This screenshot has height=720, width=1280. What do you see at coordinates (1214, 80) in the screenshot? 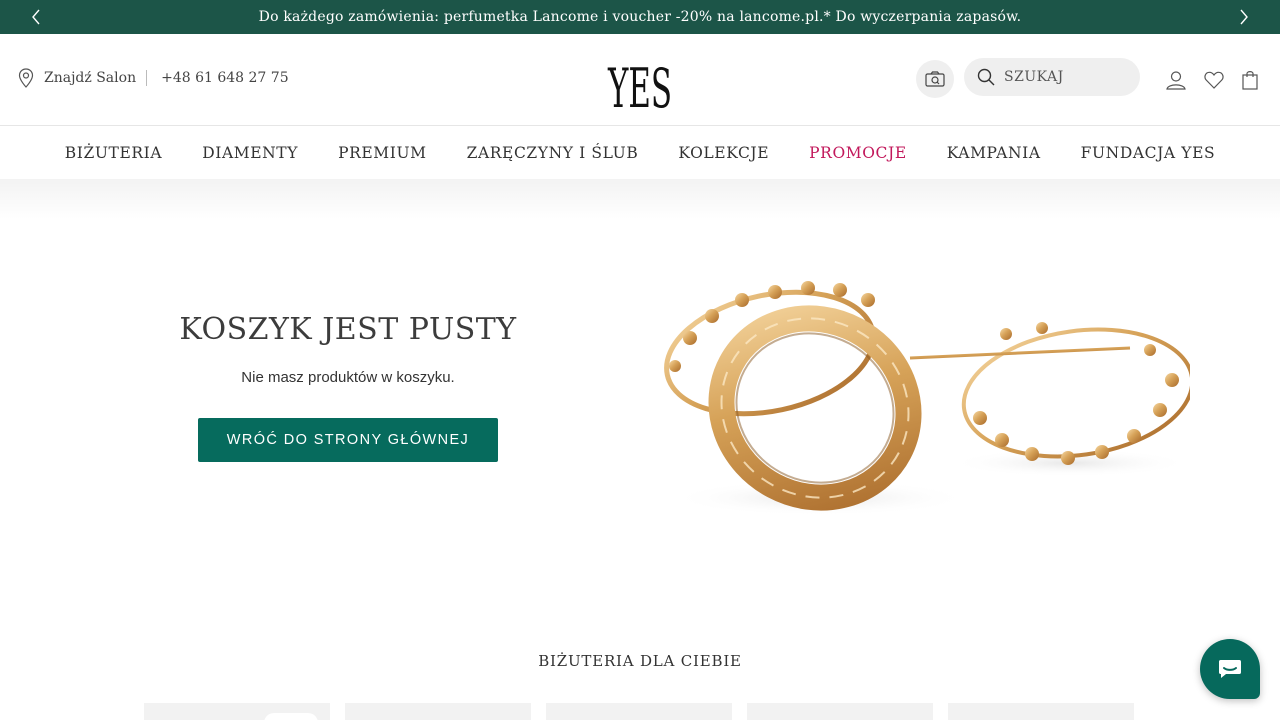
I see `heart-icon` at bounding box center [1214, 80].